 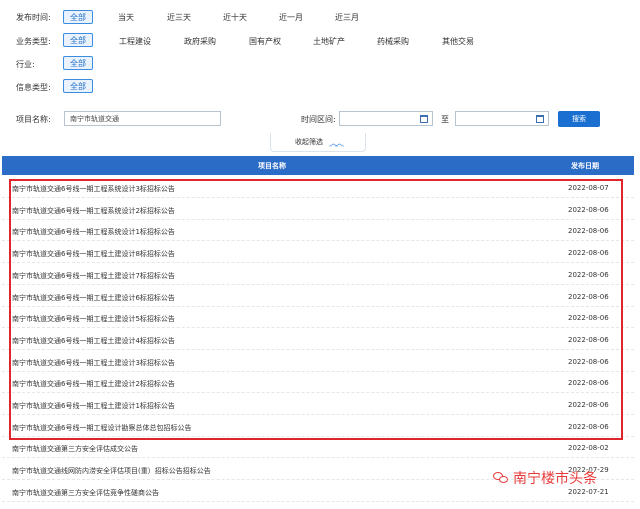 What do you see at coordinates (588, 188) in the screenshot?
I see `row-publish-date: 2022-08-07` at bounding box center [588, 188].